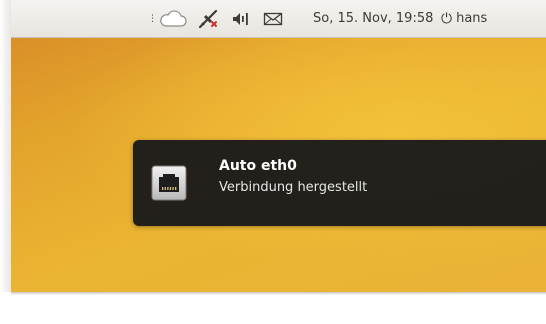 Image resolution: width=546 pixels, height=324 pixels. I want to click on panel-drag-handle: ⋮, so click(152, 18).